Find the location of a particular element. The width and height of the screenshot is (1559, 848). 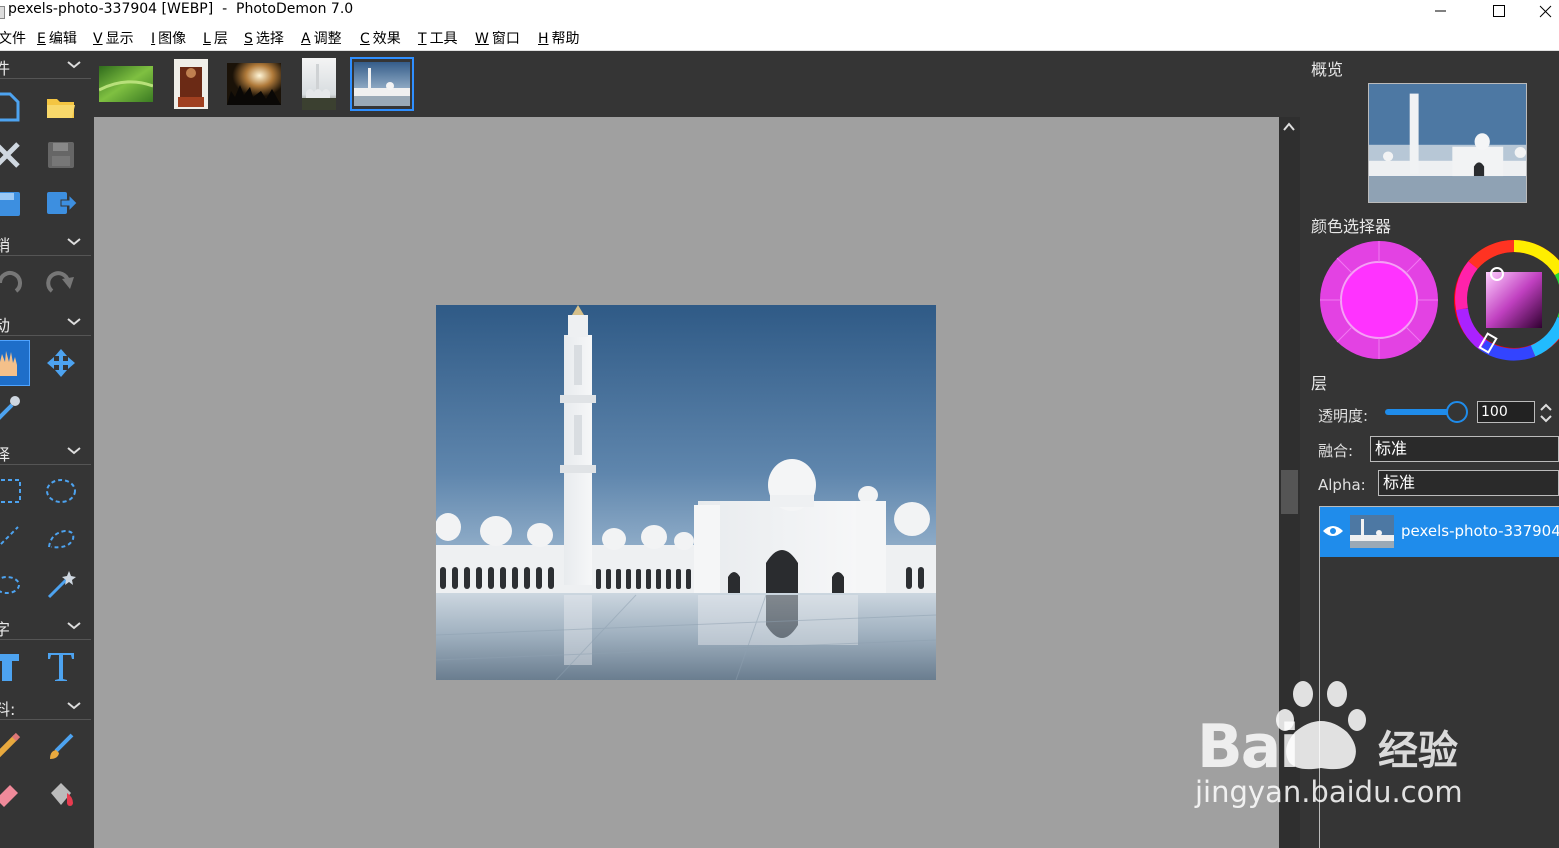

toolbox-section-file: 件 is located at coordinates (45, 65).